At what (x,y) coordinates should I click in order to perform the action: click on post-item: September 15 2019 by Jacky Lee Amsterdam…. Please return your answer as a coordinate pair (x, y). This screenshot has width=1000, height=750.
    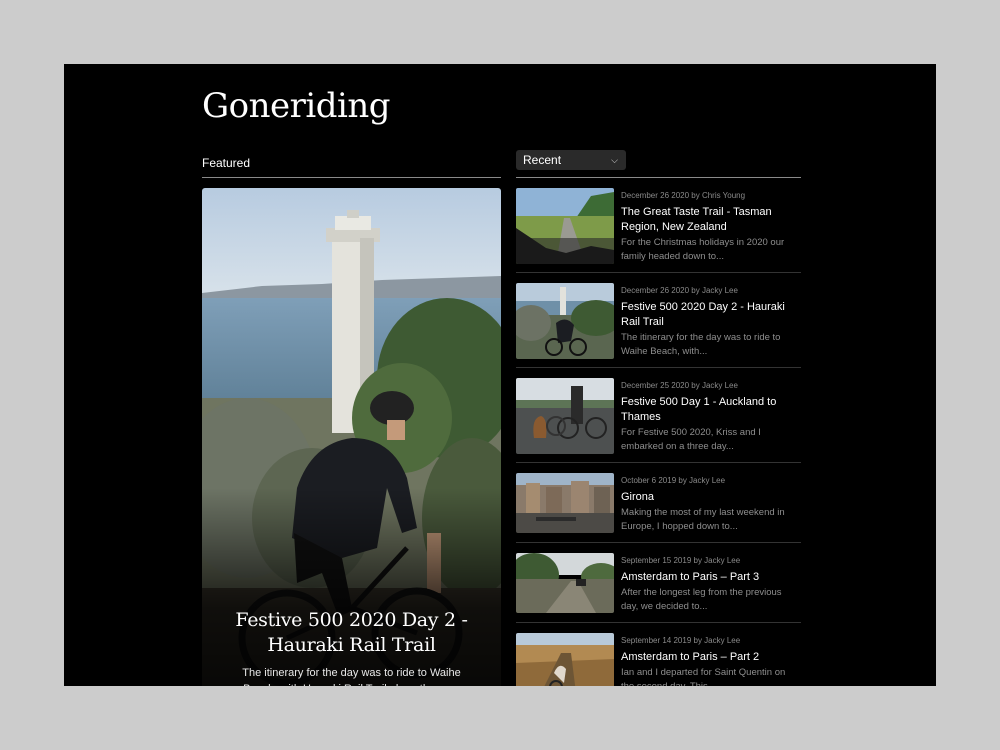
    Looking at the image, I should click on (658, 588).